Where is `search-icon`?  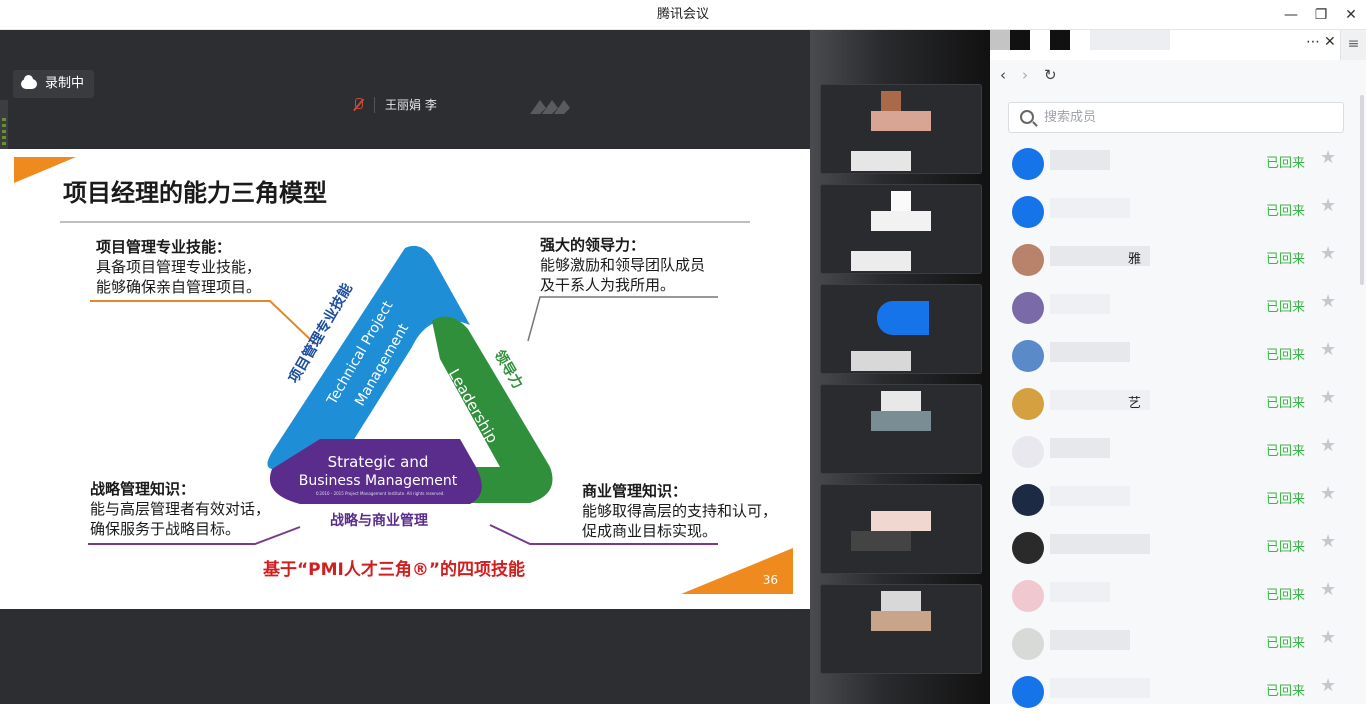 search-icon is located at coordinates (1027, 117).